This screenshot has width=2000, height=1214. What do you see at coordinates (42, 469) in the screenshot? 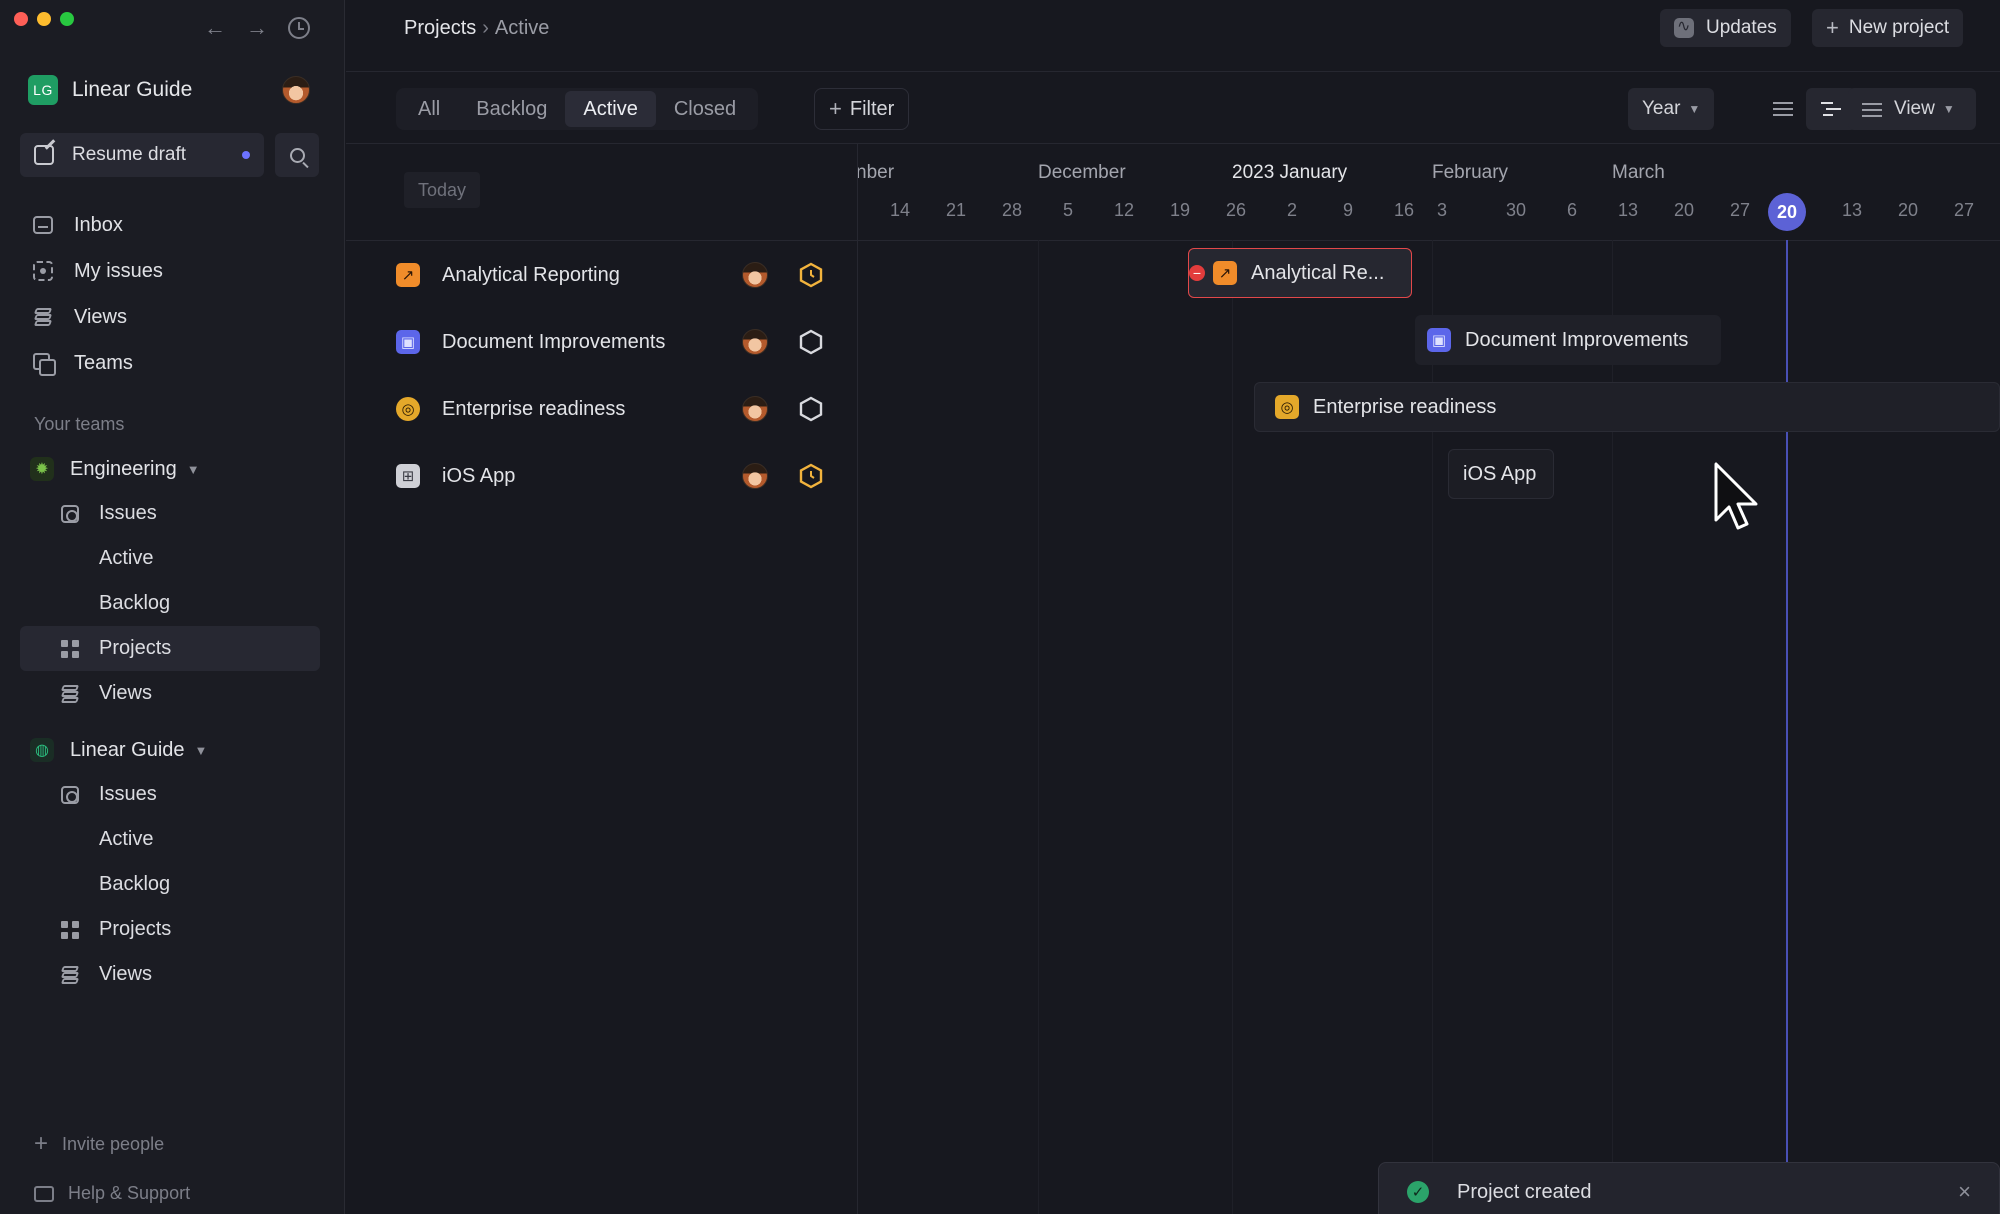
I see `gear-icon: ✹` at bounding box center [42, 469].